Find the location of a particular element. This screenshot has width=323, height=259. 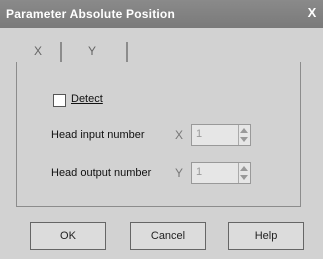

head-output-axis-label: Y is located at coordinates (179, 173).